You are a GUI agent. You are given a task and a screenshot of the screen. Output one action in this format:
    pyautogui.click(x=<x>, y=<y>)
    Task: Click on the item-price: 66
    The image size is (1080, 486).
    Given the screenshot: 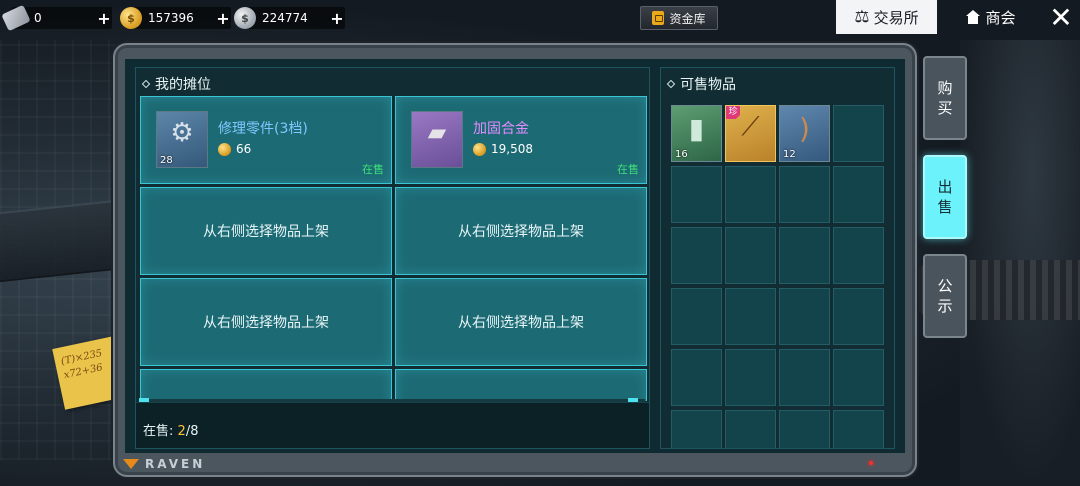 What is the action you would take?
    pyautogui.click(x=234, y=149)
    